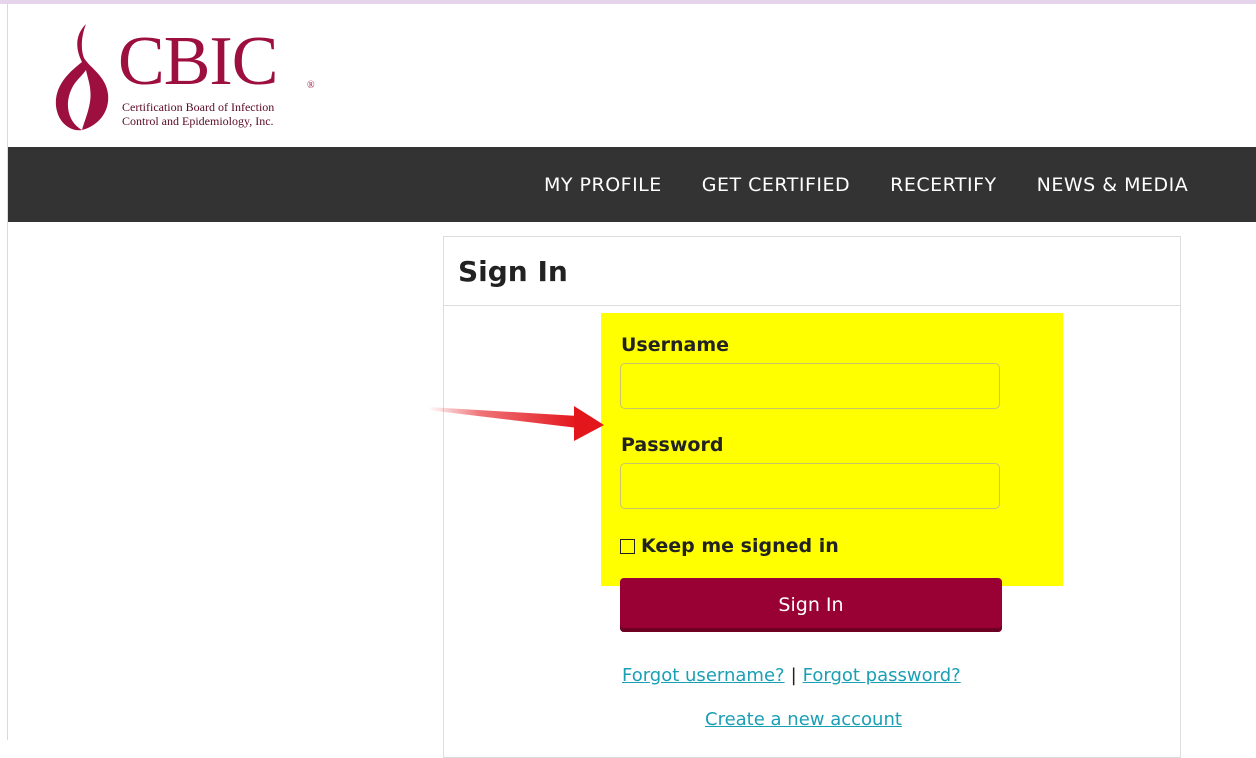 This screenshot has height=758, width=1256. What do you see at coordinates (803, 719) in the screenshot?
I see `create-account-link: Create a new account` at bounding box center [803, 719].